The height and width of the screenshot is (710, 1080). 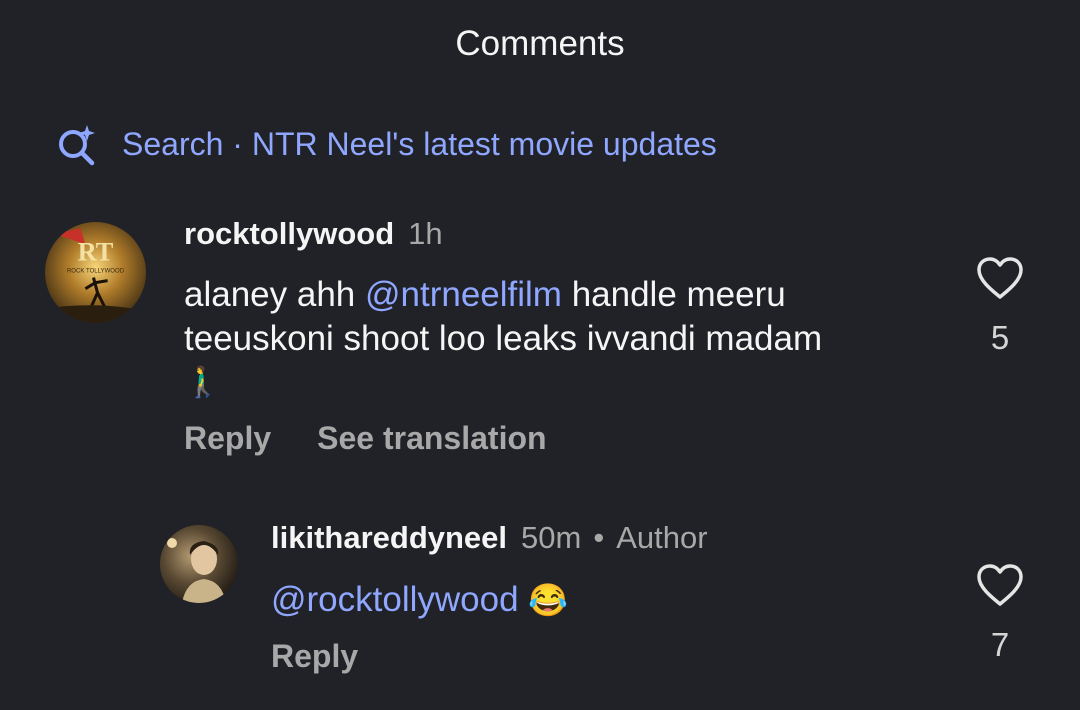 What do you see at coordinates (1000, 644) in the screenshot?
I see `like-count: 7` at bounding box center [1000, 644].